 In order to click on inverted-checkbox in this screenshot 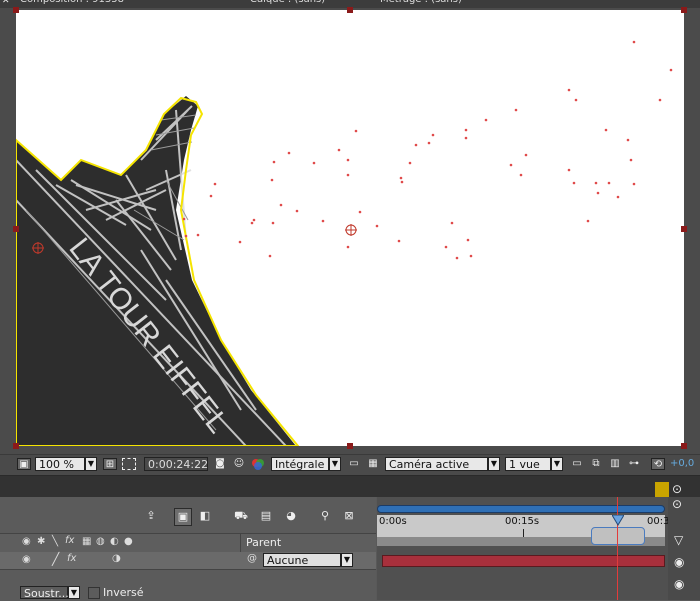, I will do `click(94, 593)`.